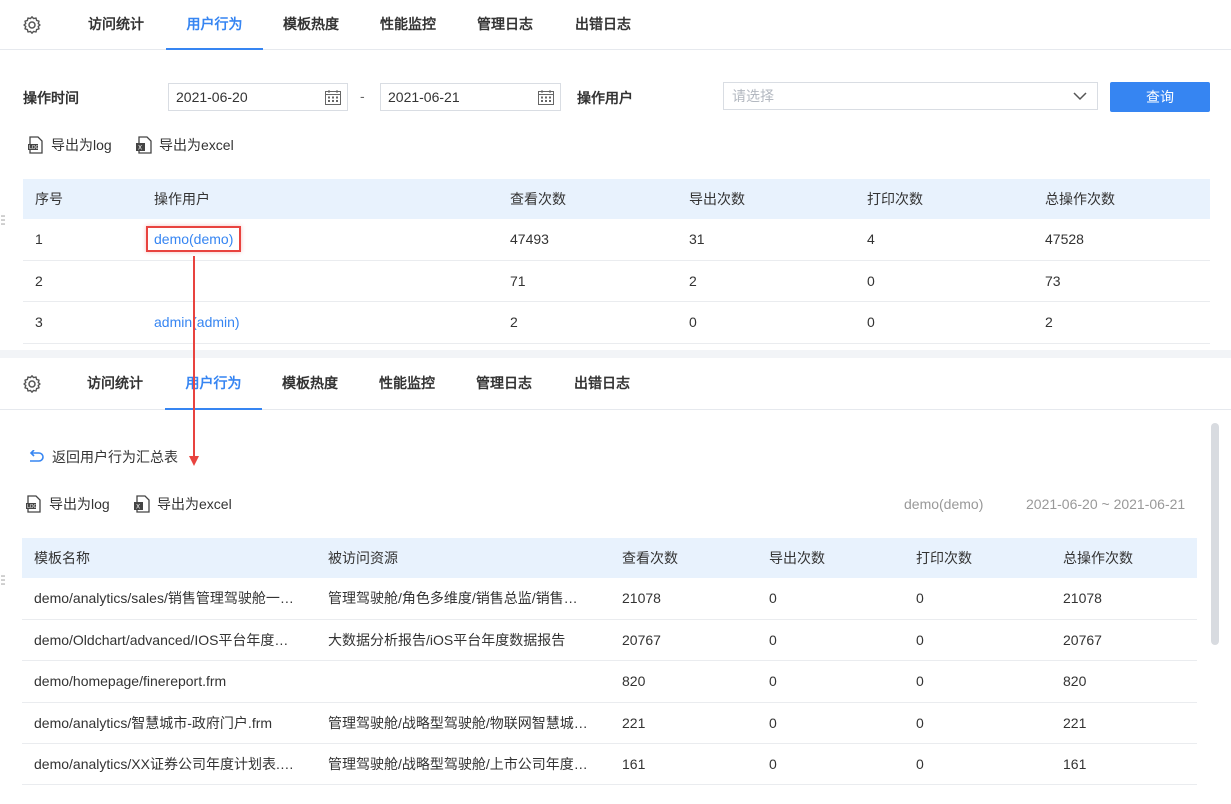 Image resolution: width=1231 pixels, height=804 pixels. I want to click on view-count: 21078, so click(683, 599).